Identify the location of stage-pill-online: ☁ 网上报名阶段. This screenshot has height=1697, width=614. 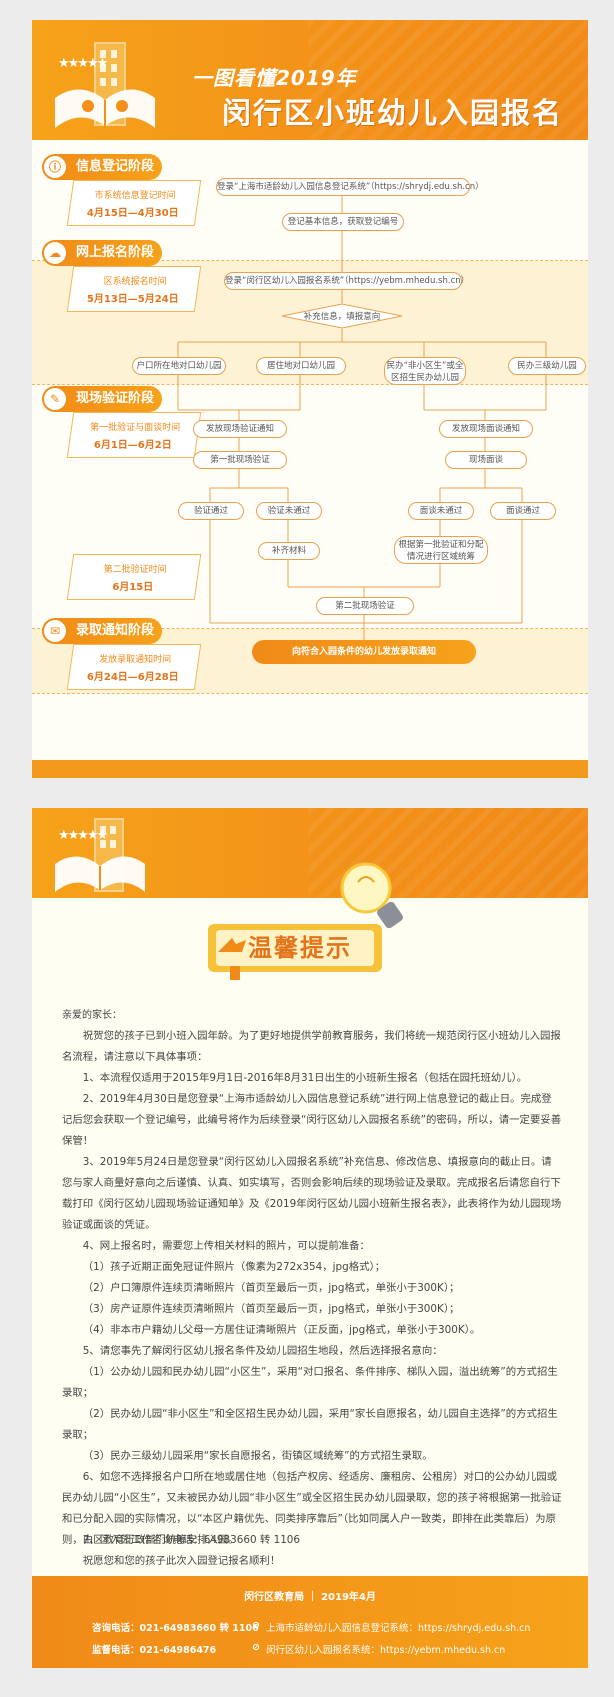
(102, 253).